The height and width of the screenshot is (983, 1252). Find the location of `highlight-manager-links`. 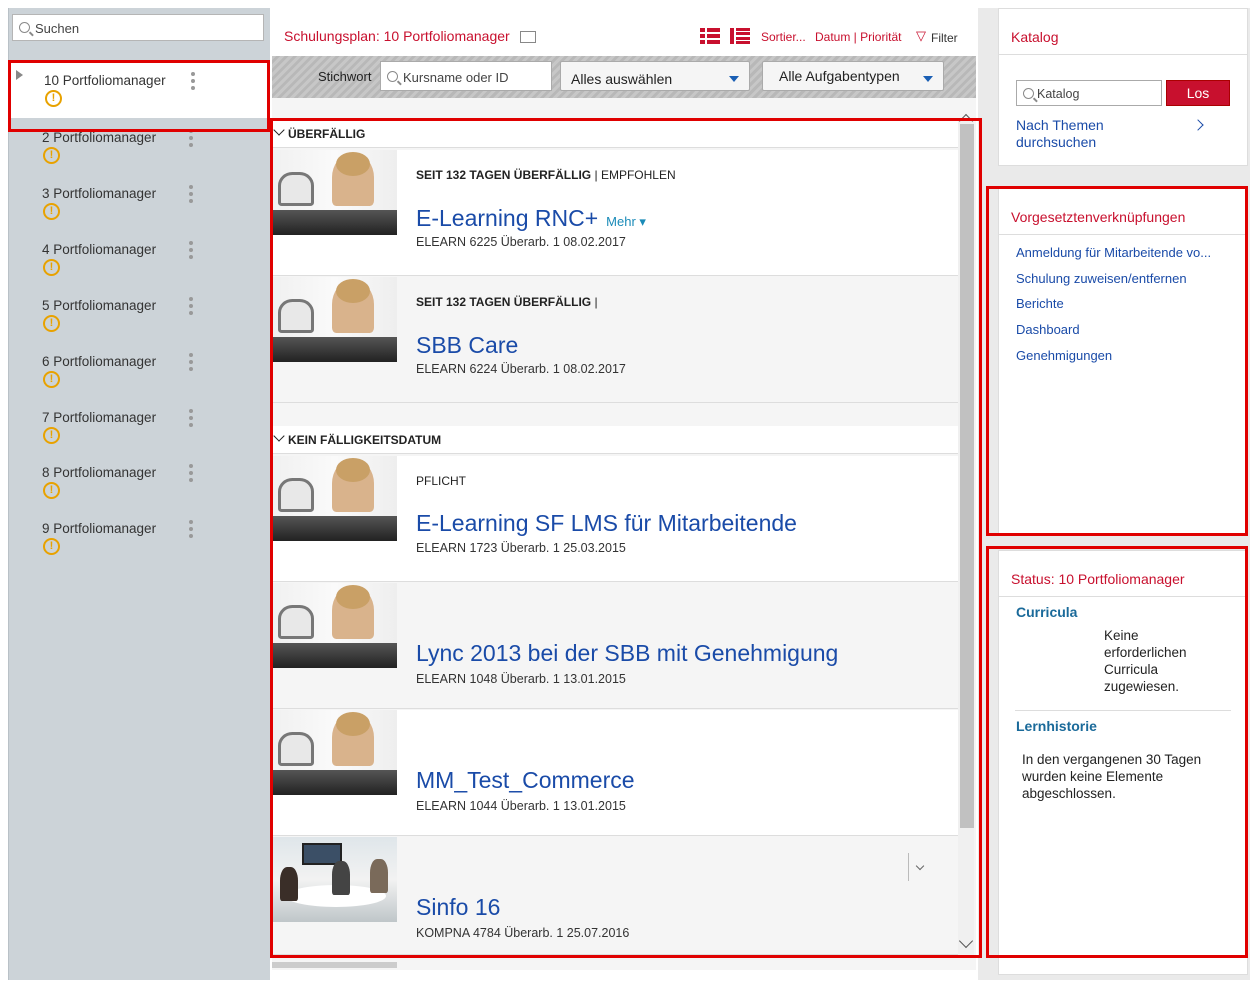

highlight-manager-links is located at coordinates (1117, 361).